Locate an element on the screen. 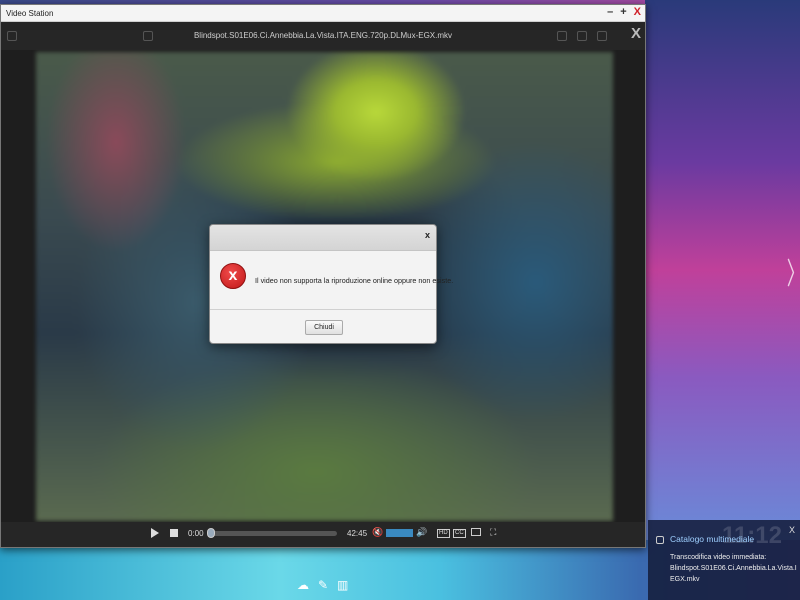 The image size is (800, 600). fullscreen-icon: ⛶ is located at coordinates (493, 532).